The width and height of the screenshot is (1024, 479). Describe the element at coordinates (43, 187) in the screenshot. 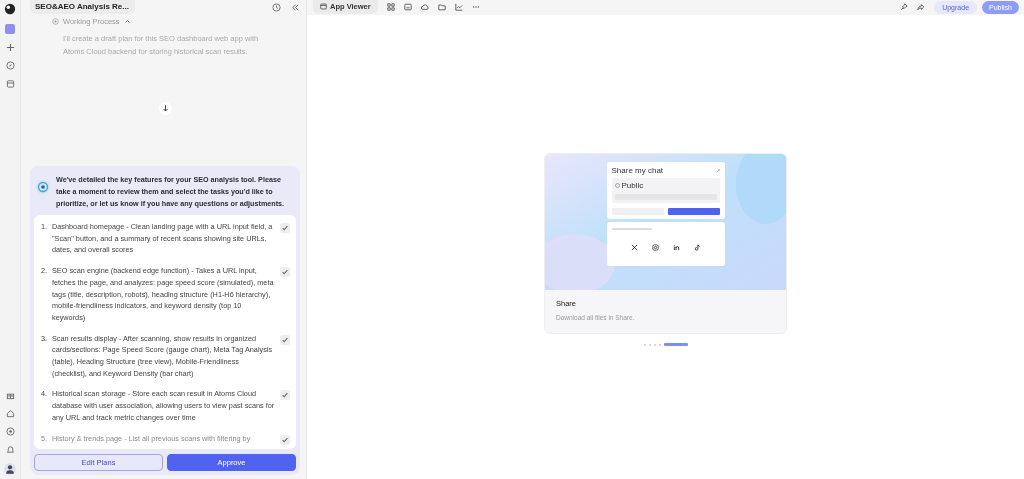

I see `assistant-avatar-icon` at that location.